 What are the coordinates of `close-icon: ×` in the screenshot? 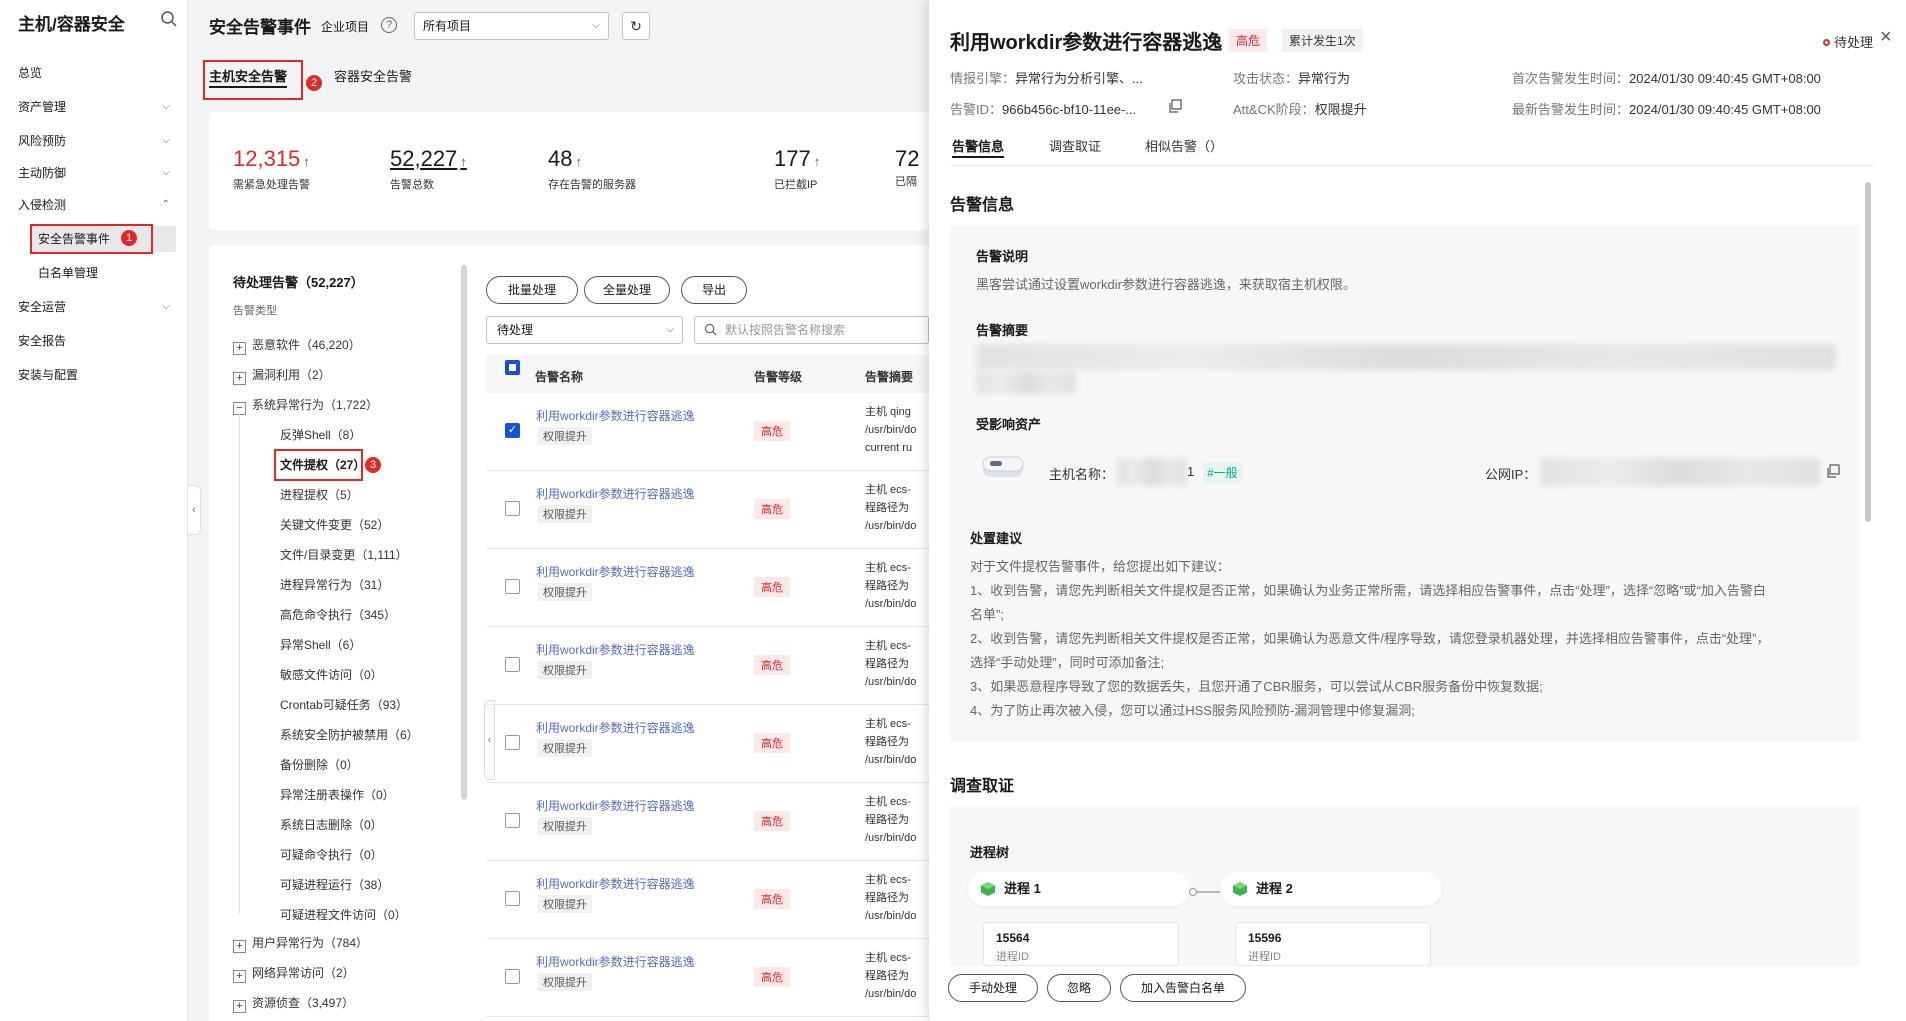 It's located at (1886, 37).